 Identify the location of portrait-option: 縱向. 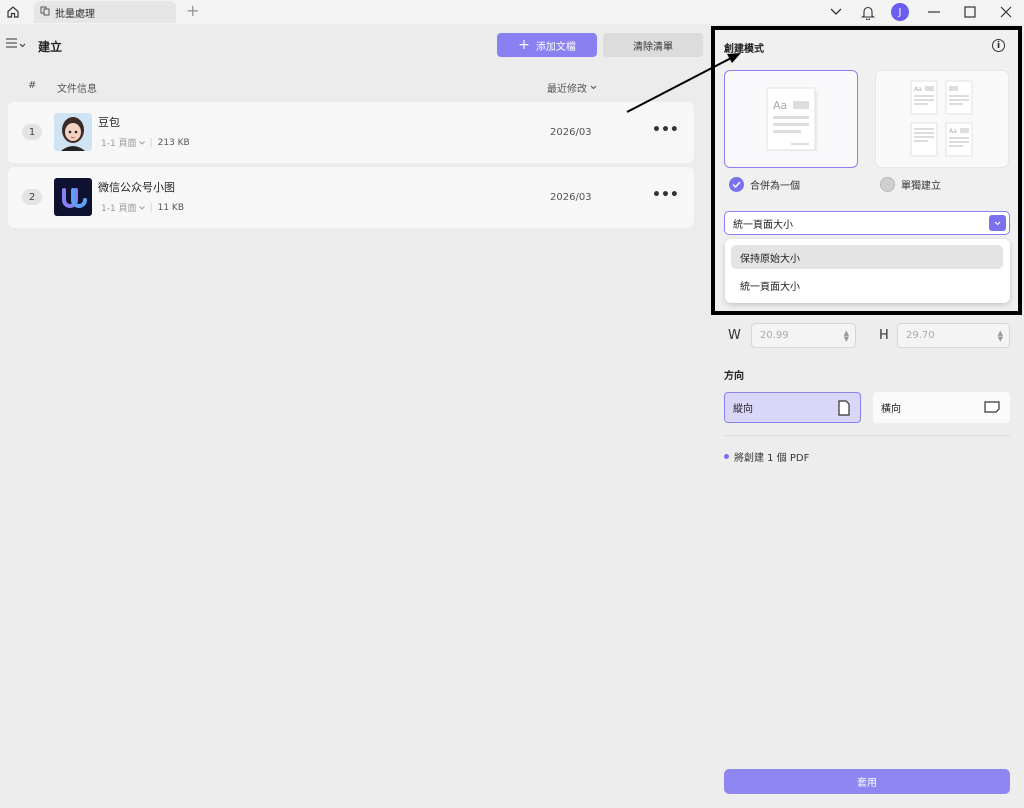
(792, 407).